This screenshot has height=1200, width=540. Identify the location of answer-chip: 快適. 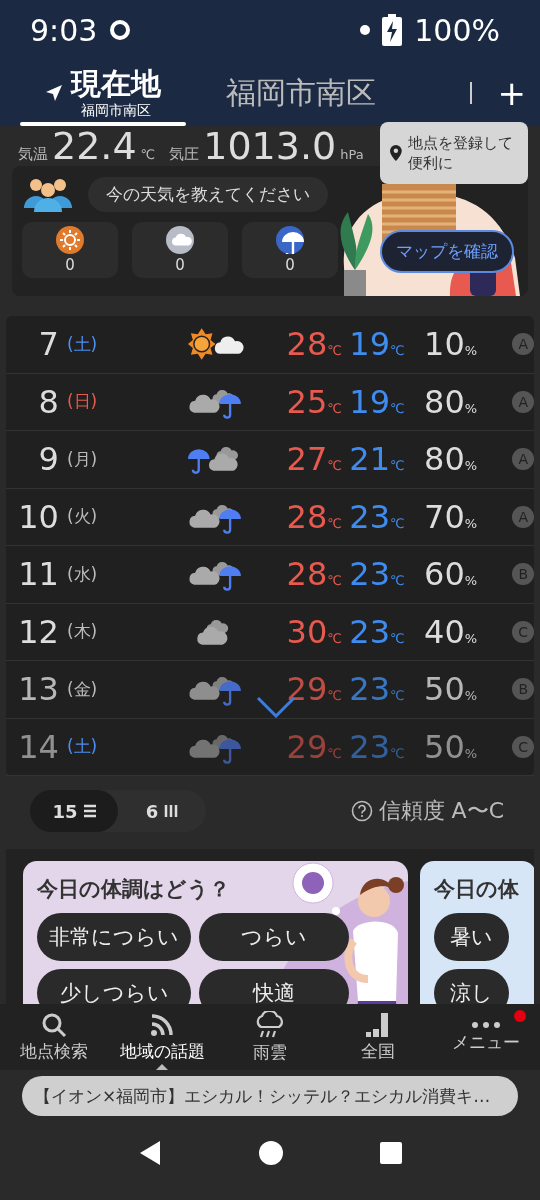
(274, 986).